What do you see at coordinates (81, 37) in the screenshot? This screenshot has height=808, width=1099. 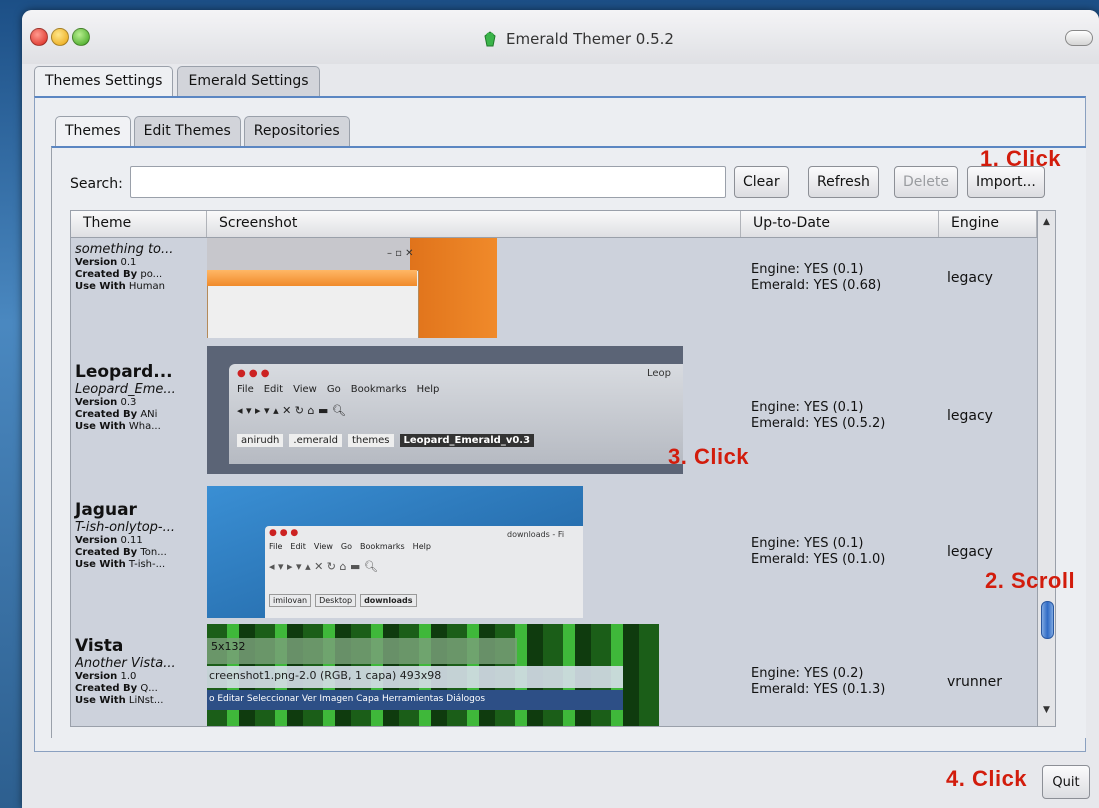 I see `maximize-button` at bounding box center [81, 37].